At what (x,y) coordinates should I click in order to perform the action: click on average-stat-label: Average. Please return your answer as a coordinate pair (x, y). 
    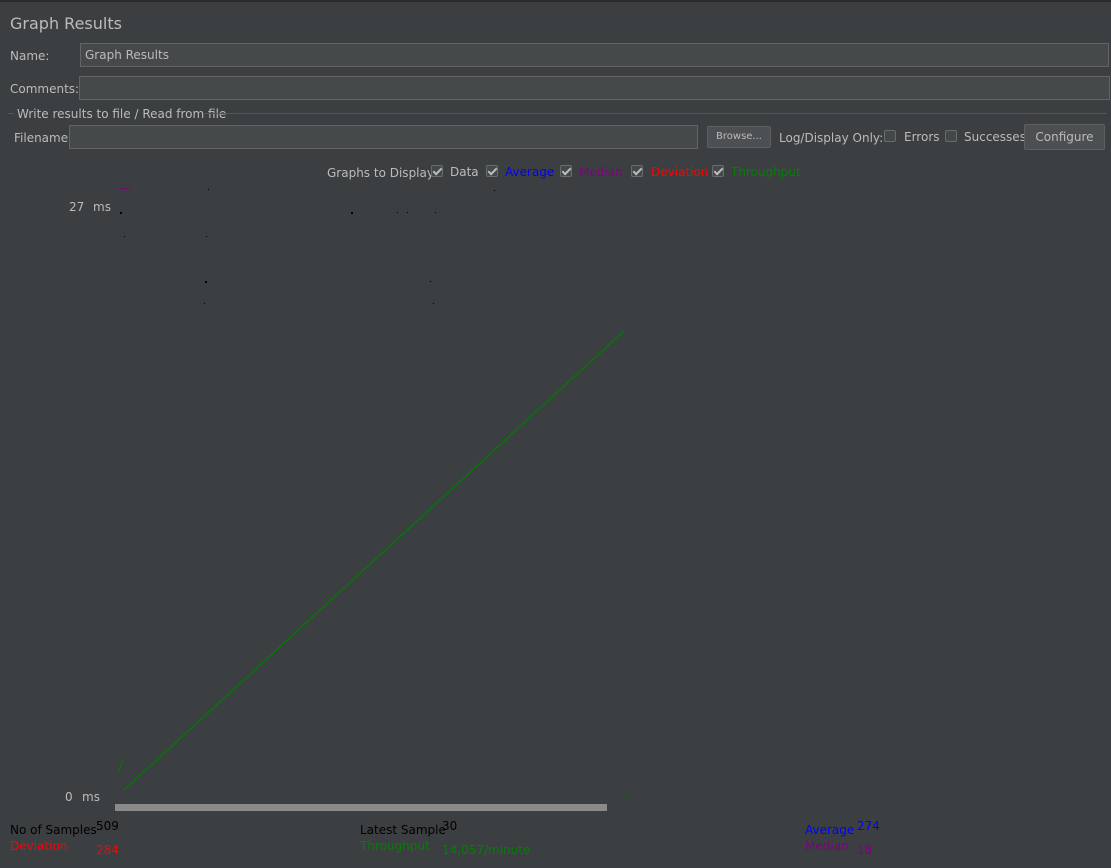
    Looking at the image, I should click on (830, 830).